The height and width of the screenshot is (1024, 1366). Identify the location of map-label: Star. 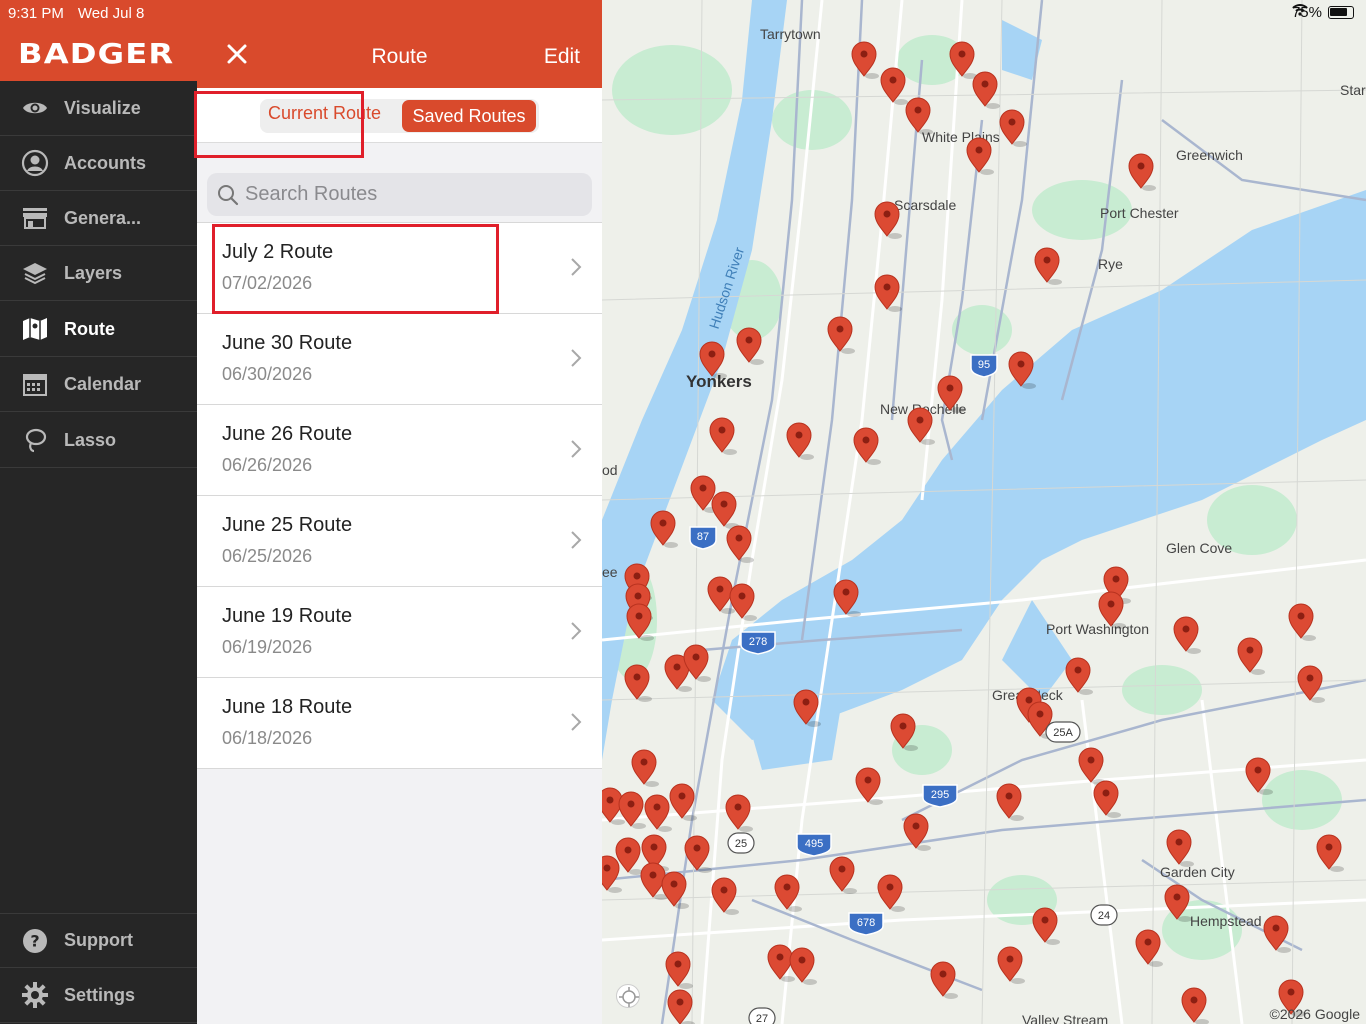
(1353, 90).